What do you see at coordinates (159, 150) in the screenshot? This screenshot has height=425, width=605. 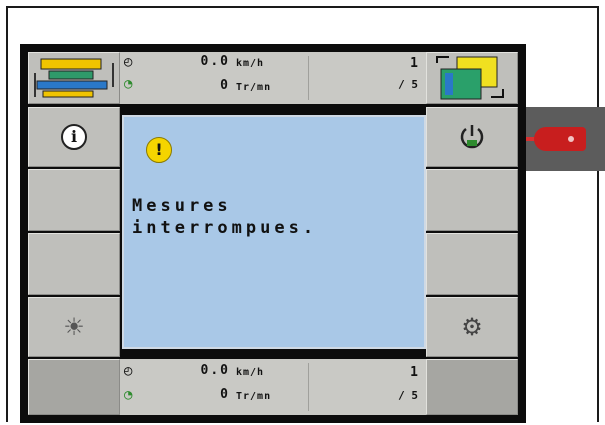 I see `warning-icon: !` at bounding box center [159, 150].